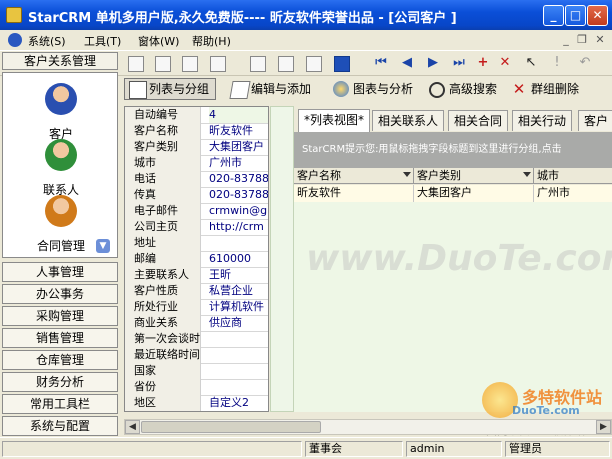 This screenshot has height=459, width=612. Describe the element at coordinates (196, 195) in the screenshot. I see `form-row: 传真 020-837883` at that location.